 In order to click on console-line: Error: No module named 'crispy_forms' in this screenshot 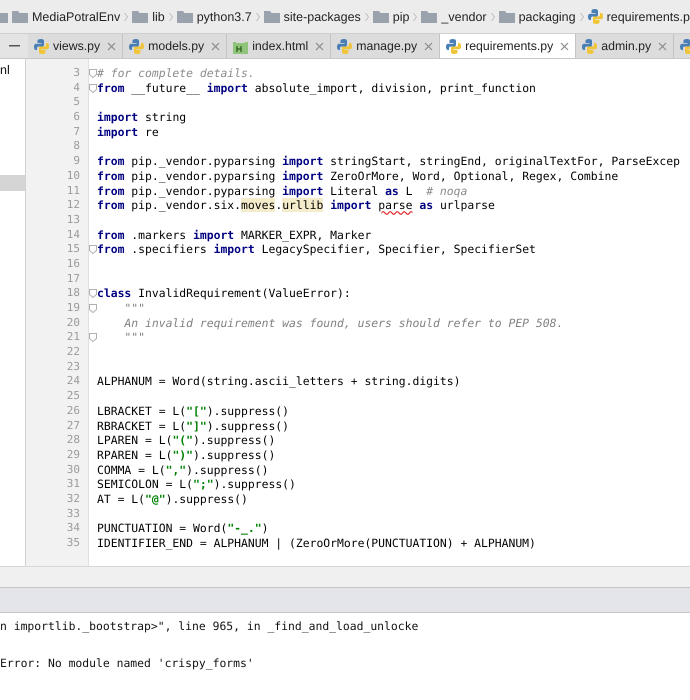, I will do `click(127, 663)`.